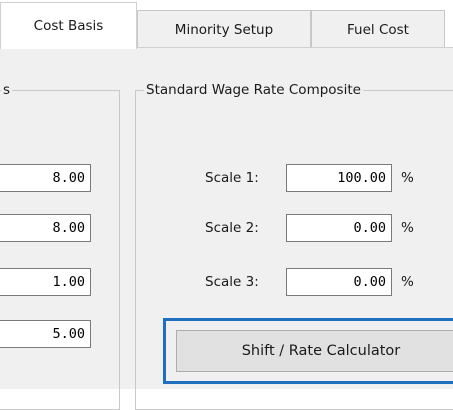 This screenshot has height=410, width=453. I want to click on left-groupbox-title: s, so click(7, 90).